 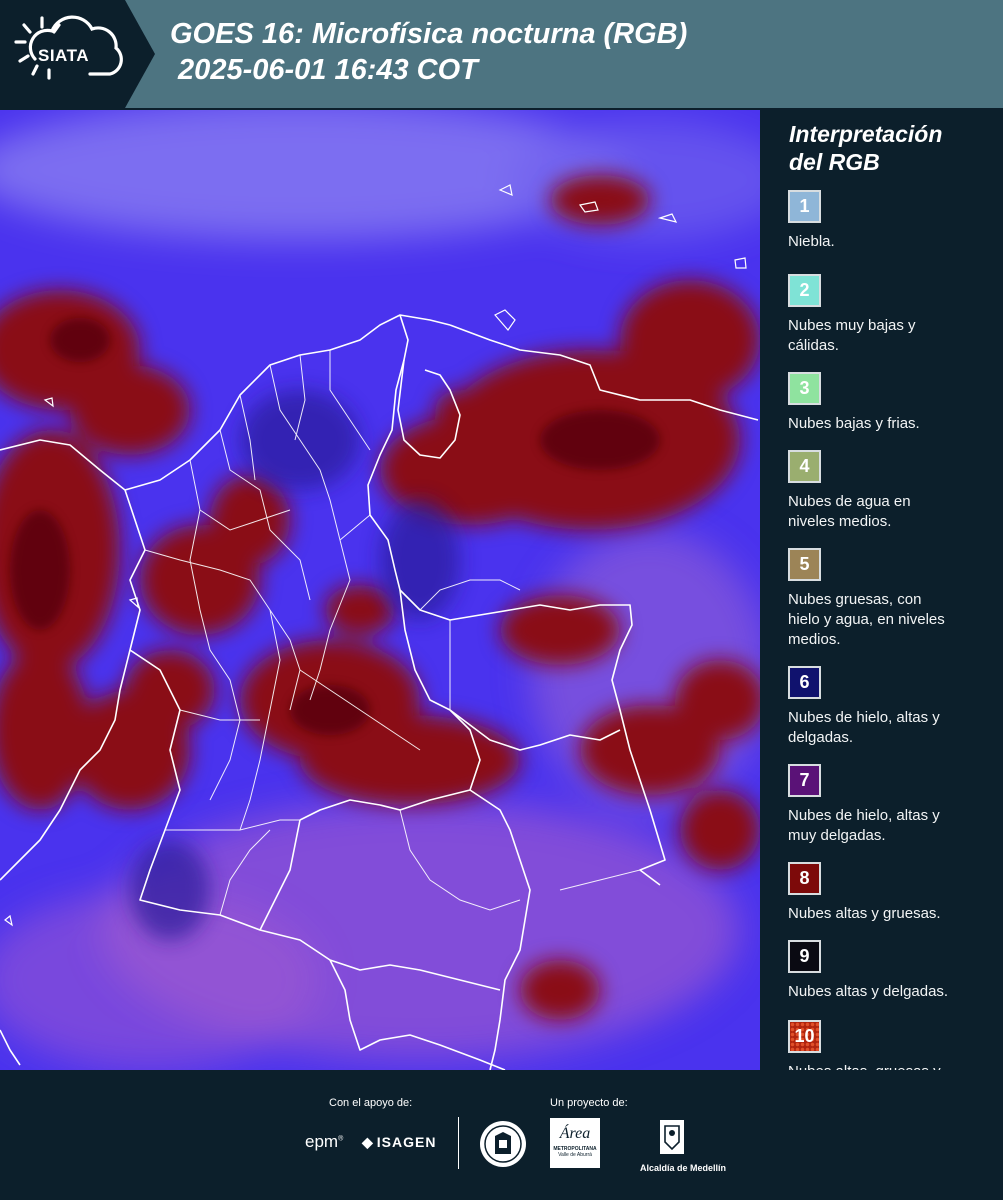 I want to click on legend-description-line: Niebla., so click(x=811, y=241).